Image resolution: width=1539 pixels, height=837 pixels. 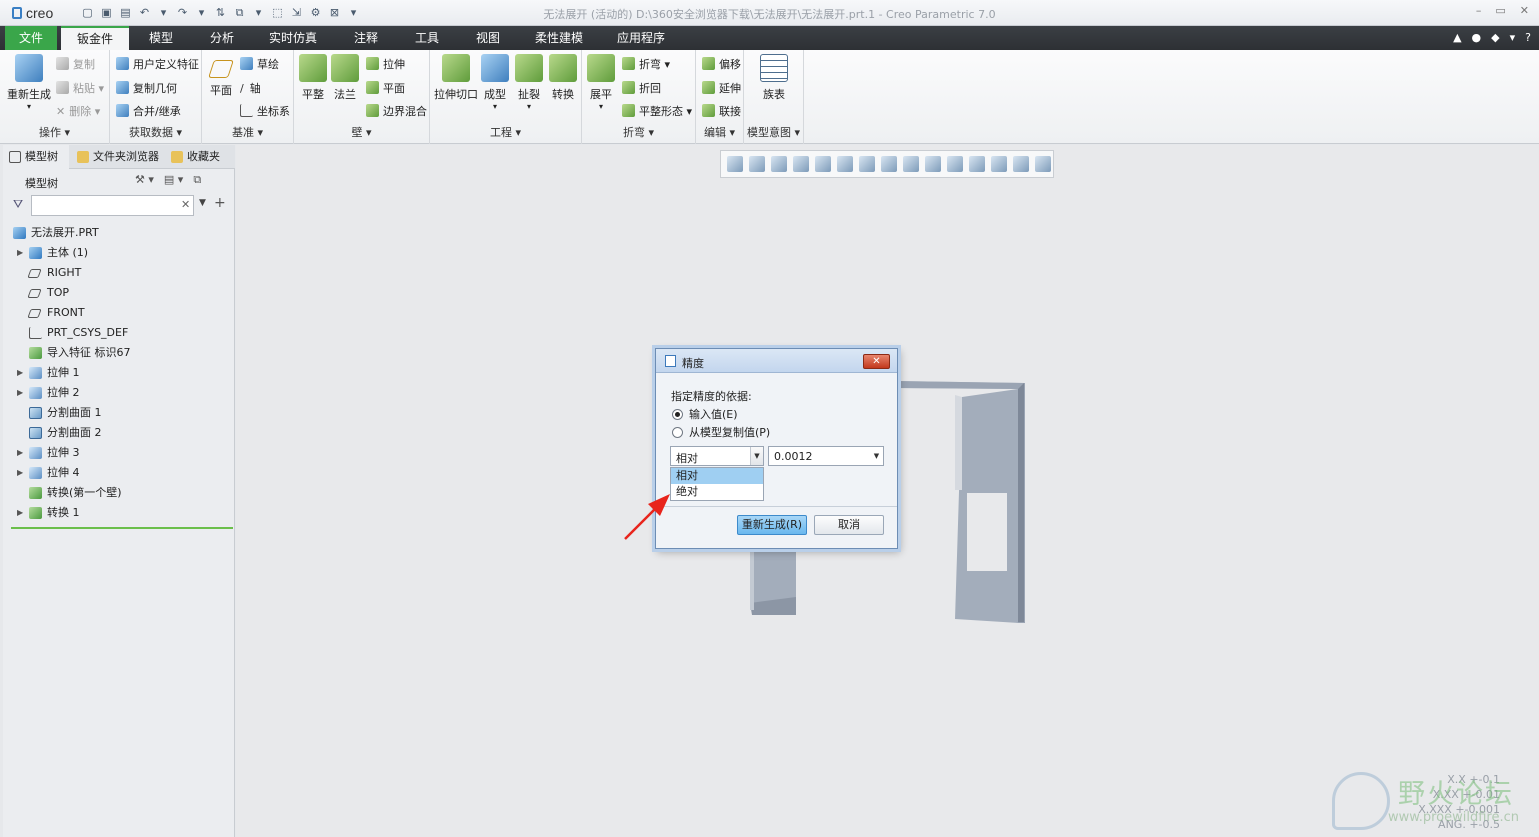 I want to click on cancel-button: 取消, so click(x=849, y=525).